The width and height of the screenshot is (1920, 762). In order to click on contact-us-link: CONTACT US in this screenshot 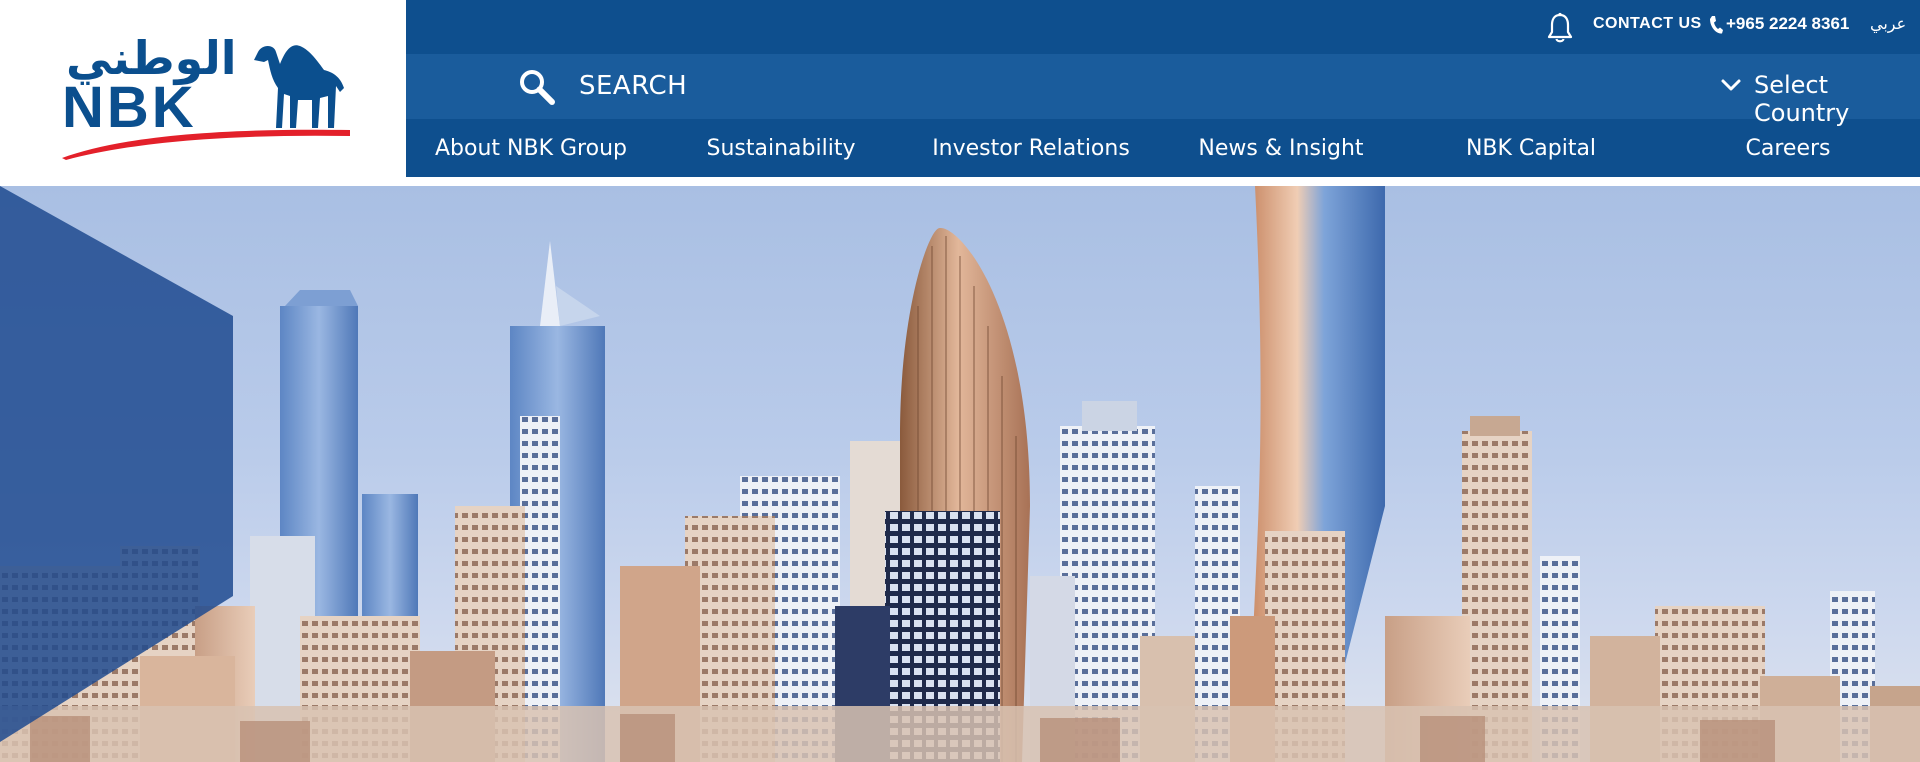, I will do `click(1647, 24)`.